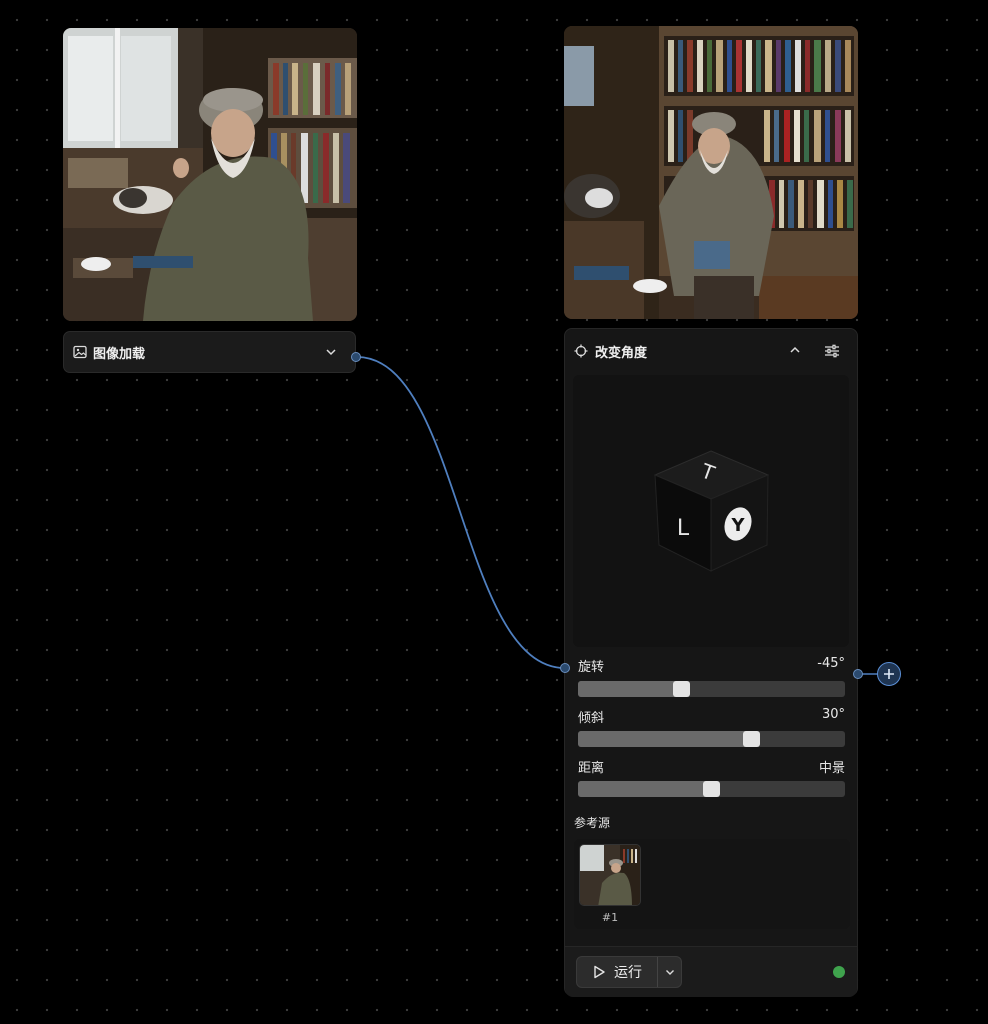 The width and height of the screenshot is (988, 1024). Describe the element at coordinates (832, 351) in the screenshot. I see `sliders-icon` at that location.